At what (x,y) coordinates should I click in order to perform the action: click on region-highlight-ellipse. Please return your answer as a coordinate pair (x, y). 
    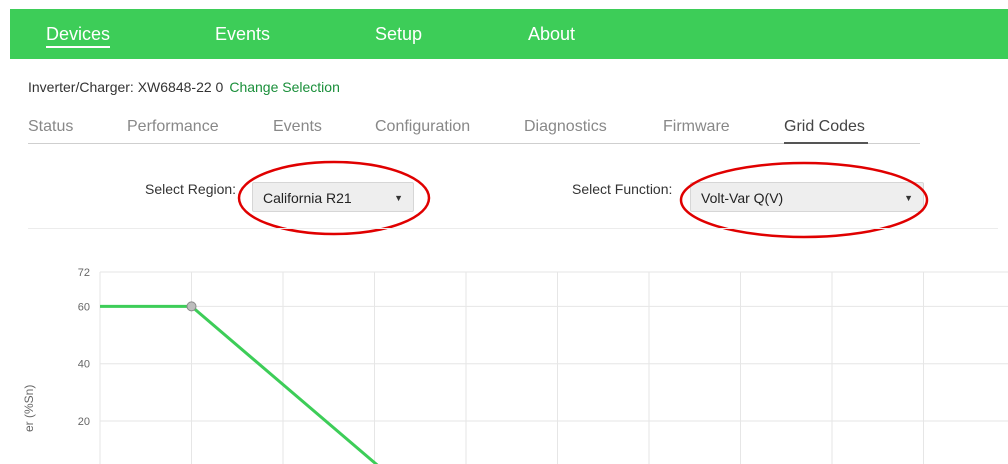
    Looking at the image, I should click on (334, 198).